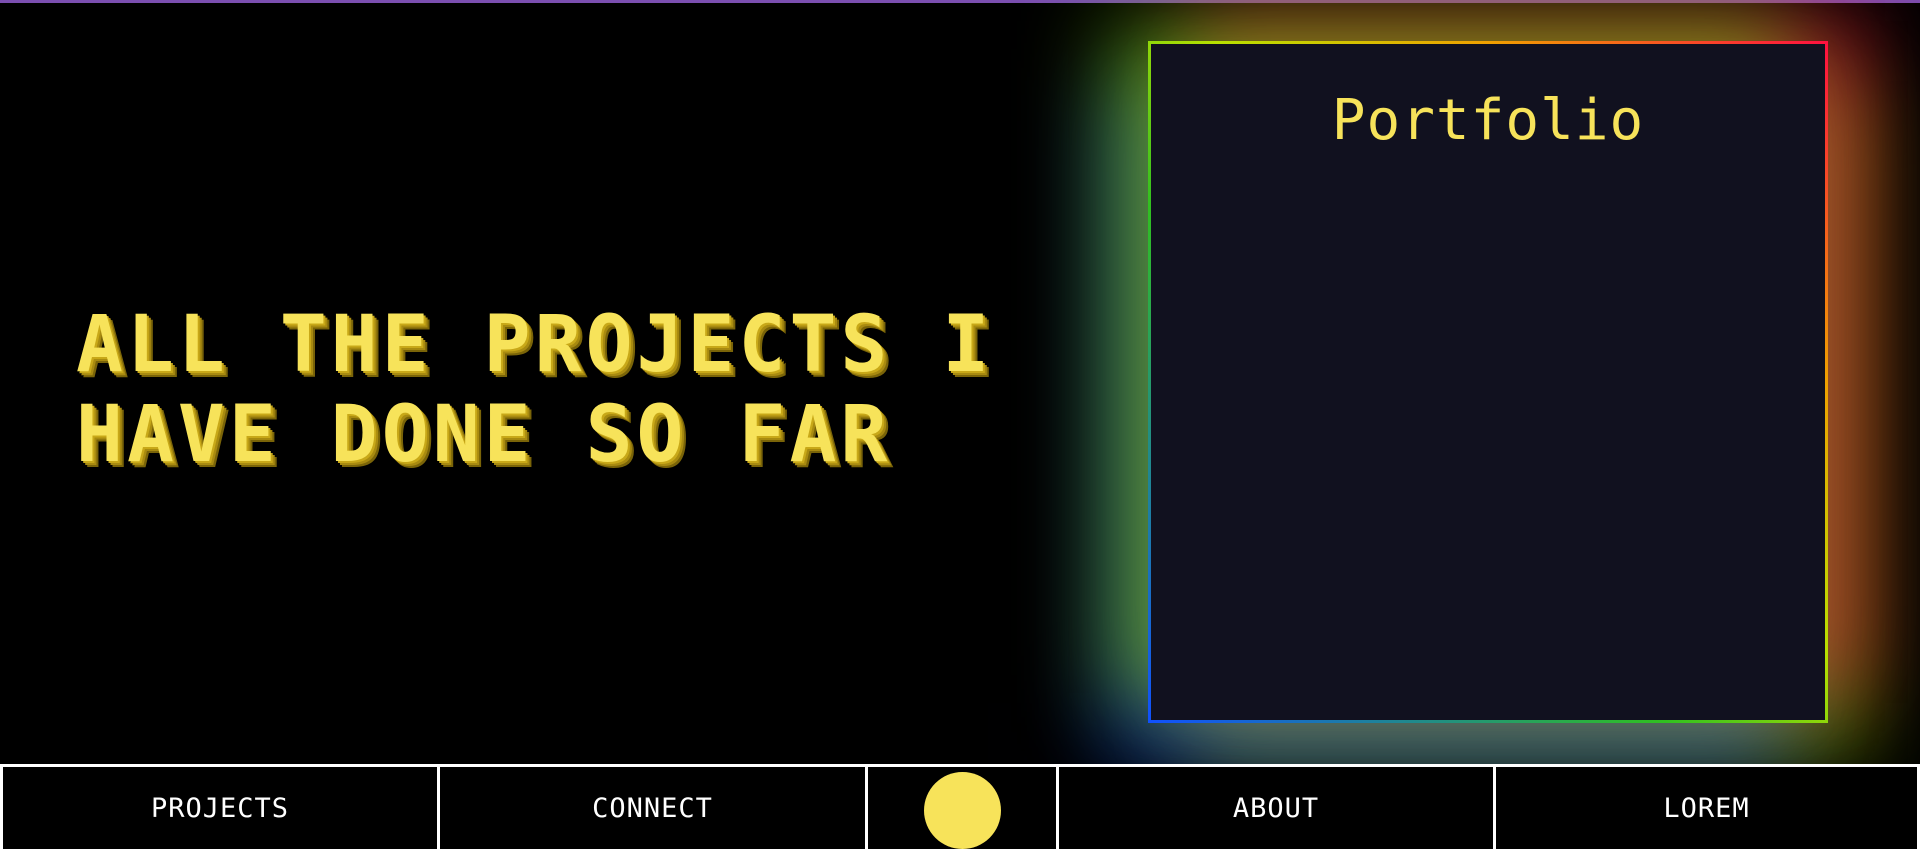 The image size is (1920, 849). I want to click on hero-heading: ALL THE PROJECTS I HAVE DONE SO FAR, so click(556, 390).